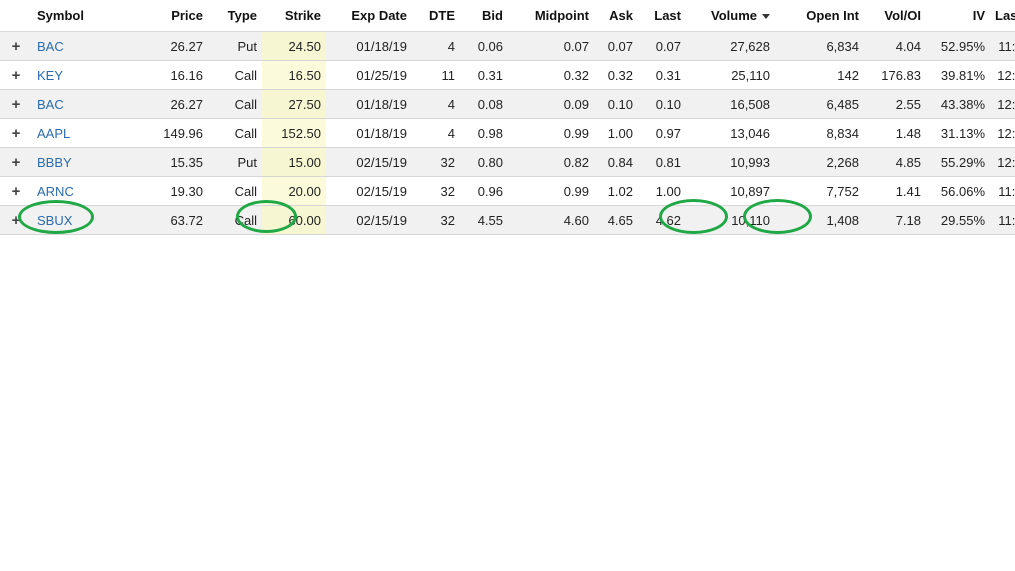 The width and height of the screenshot is (1015, 571). I want to click on cell-last-trade: 12:06 ET, so click(1002, 75).